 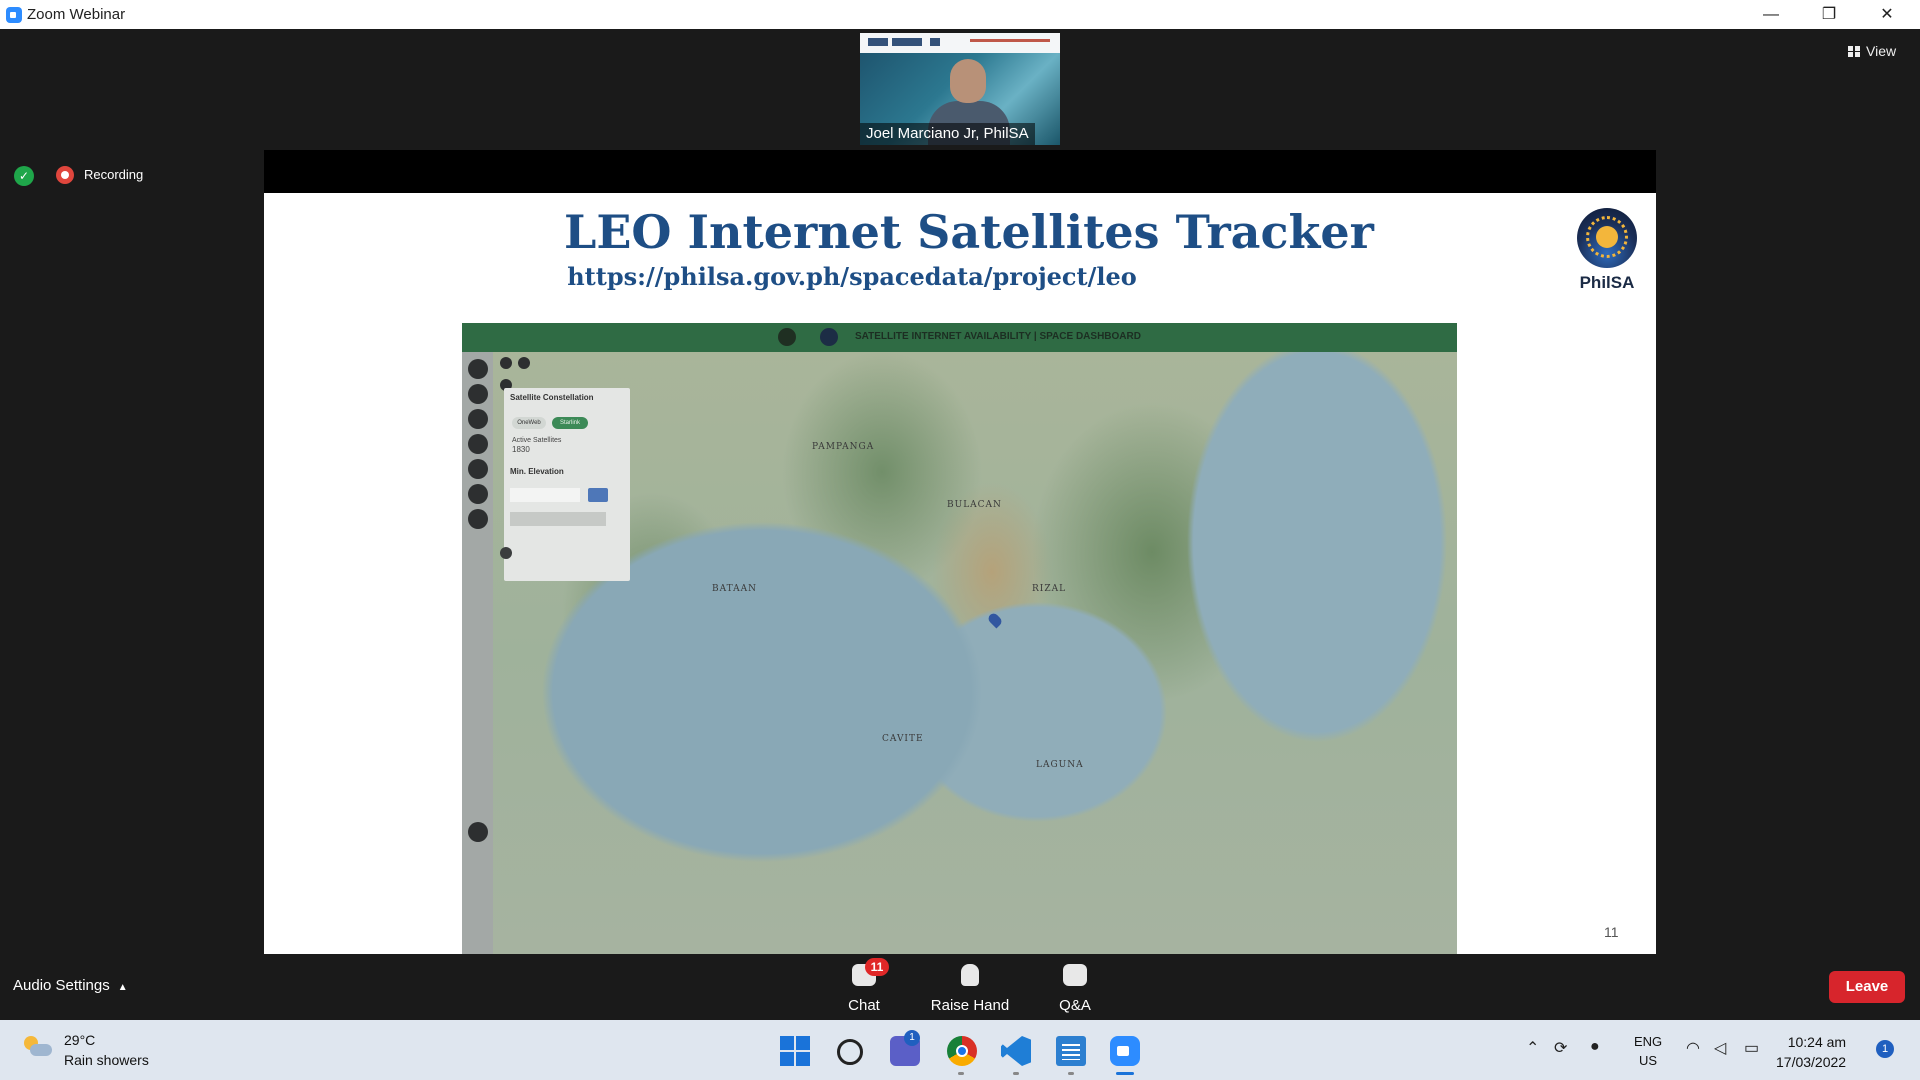 I want to click on starlink-option: Starlink, so click(x=570, y=423).